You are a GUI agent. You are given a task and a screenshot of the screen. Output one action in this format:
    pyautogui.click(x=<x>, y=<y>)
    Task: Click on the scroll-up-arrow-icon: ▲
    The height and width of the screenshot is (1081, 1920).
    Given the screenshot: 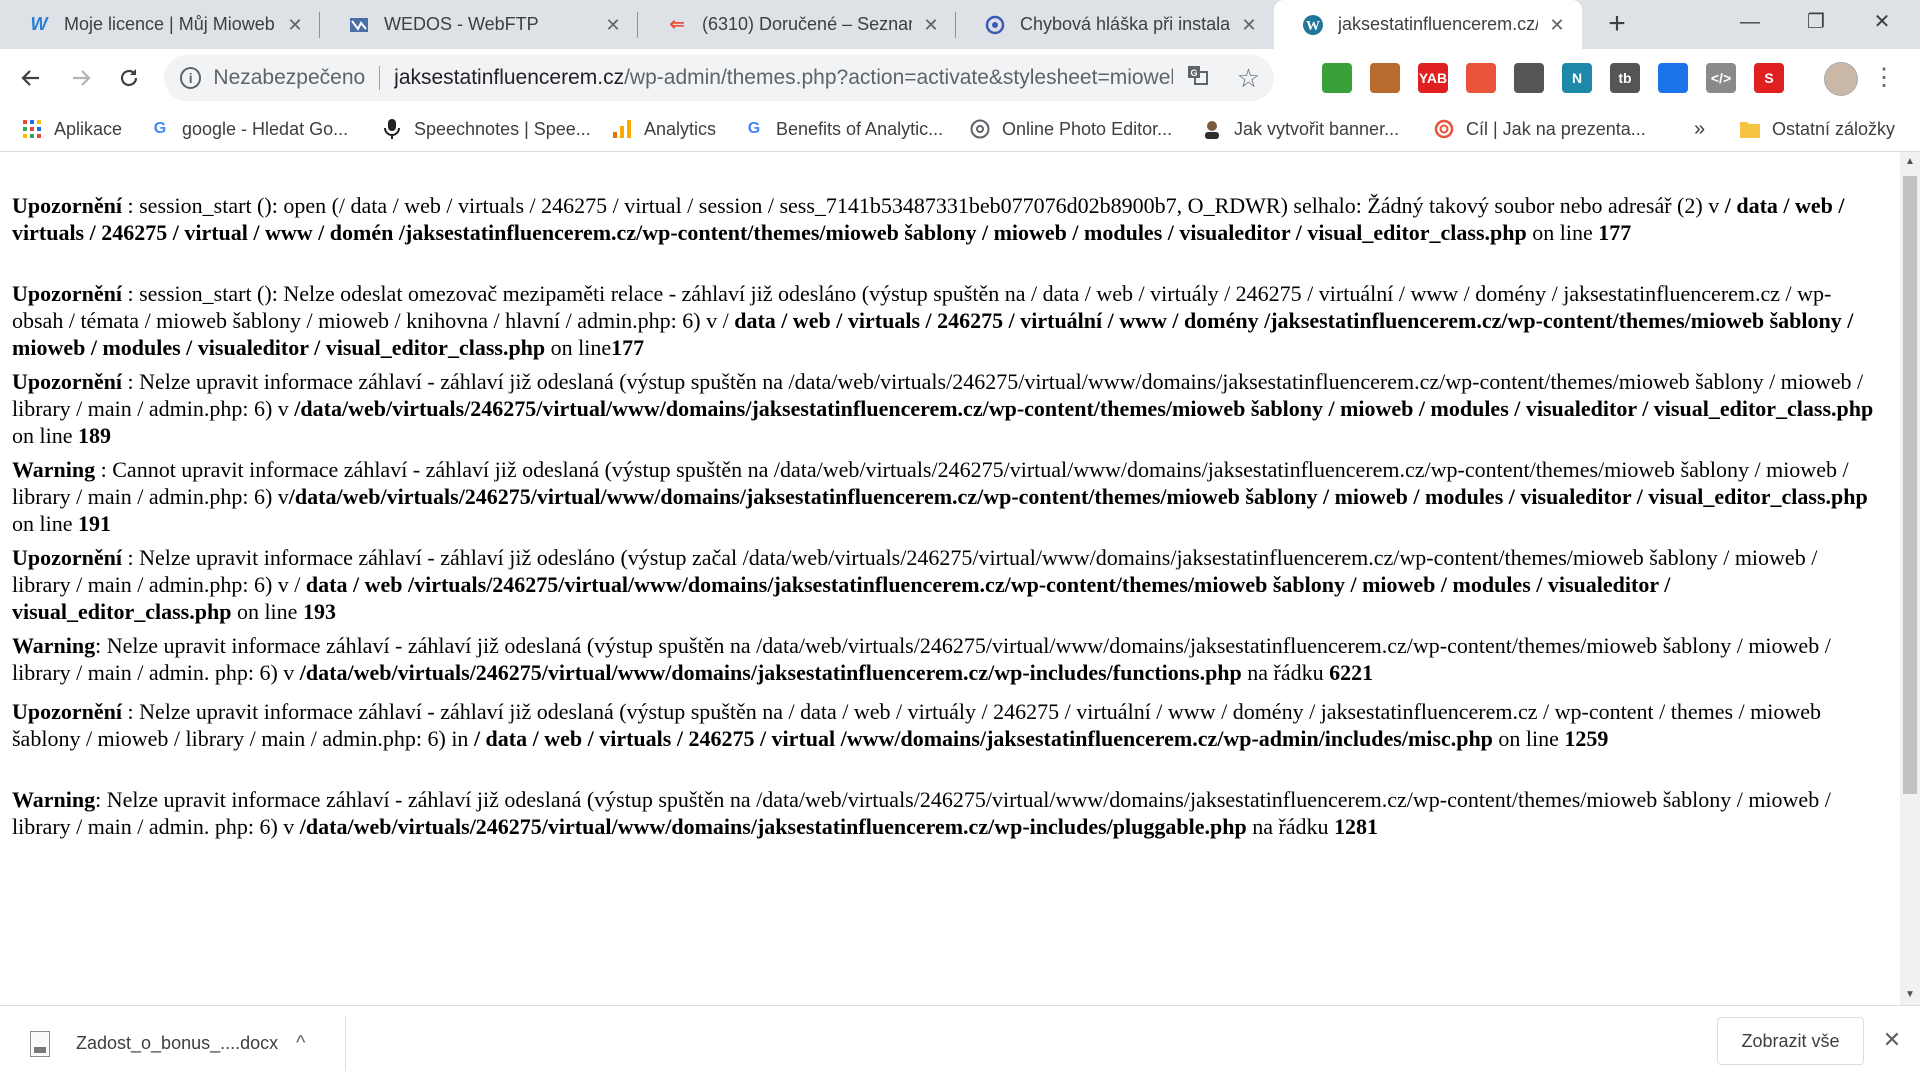 What is the action you would take?
    pyautogui.click(x=1910, y=162)
    